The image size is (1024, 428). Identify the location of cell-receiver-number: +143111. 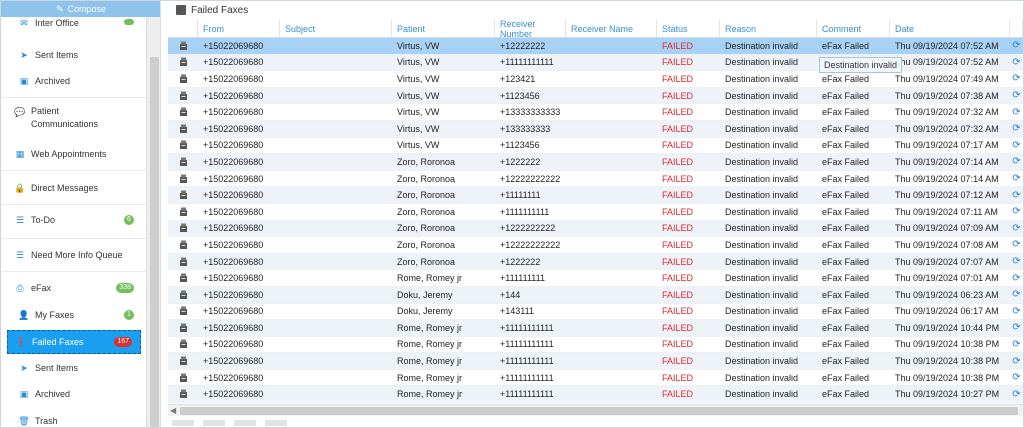
(517, 311).